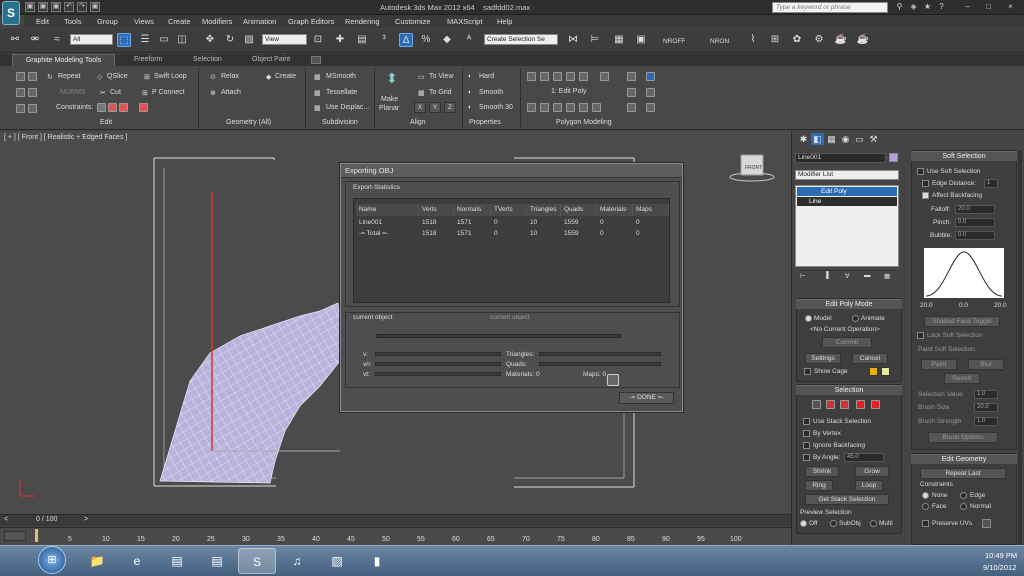 The image size is (1024, 576). What do you see at coordinates (775, 40) in the screenshot?
I see `schematic-view-icon: ⊞` at bounding box center [775, 40].